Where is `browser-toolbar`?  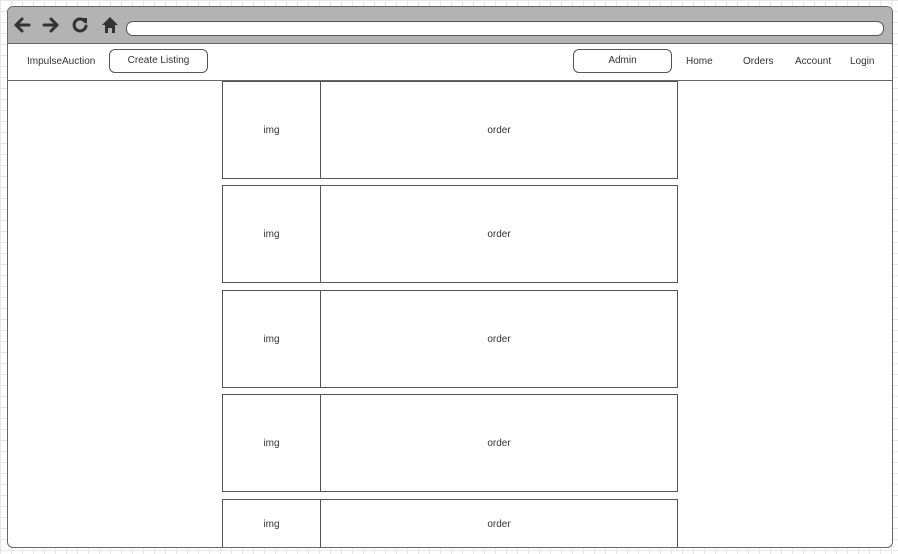 browser-toolbar is located at coordinates (450, 25).